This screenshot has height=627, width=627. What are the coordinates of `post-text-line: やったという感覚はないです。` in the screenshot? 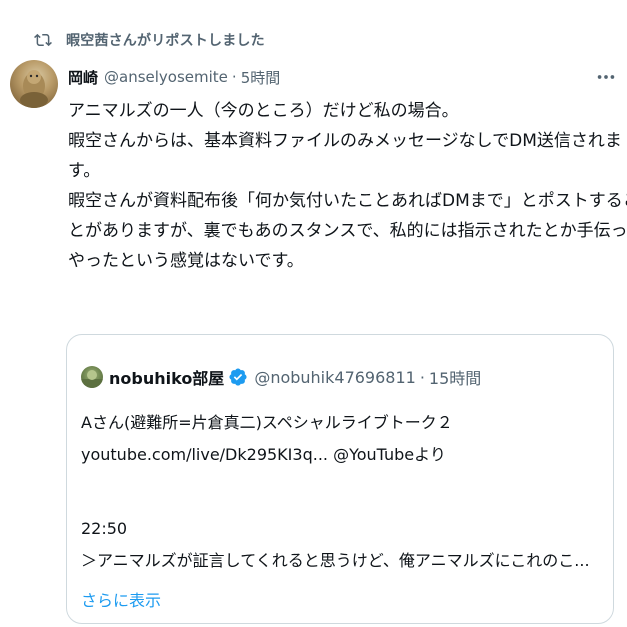 It's located at (186, 261).